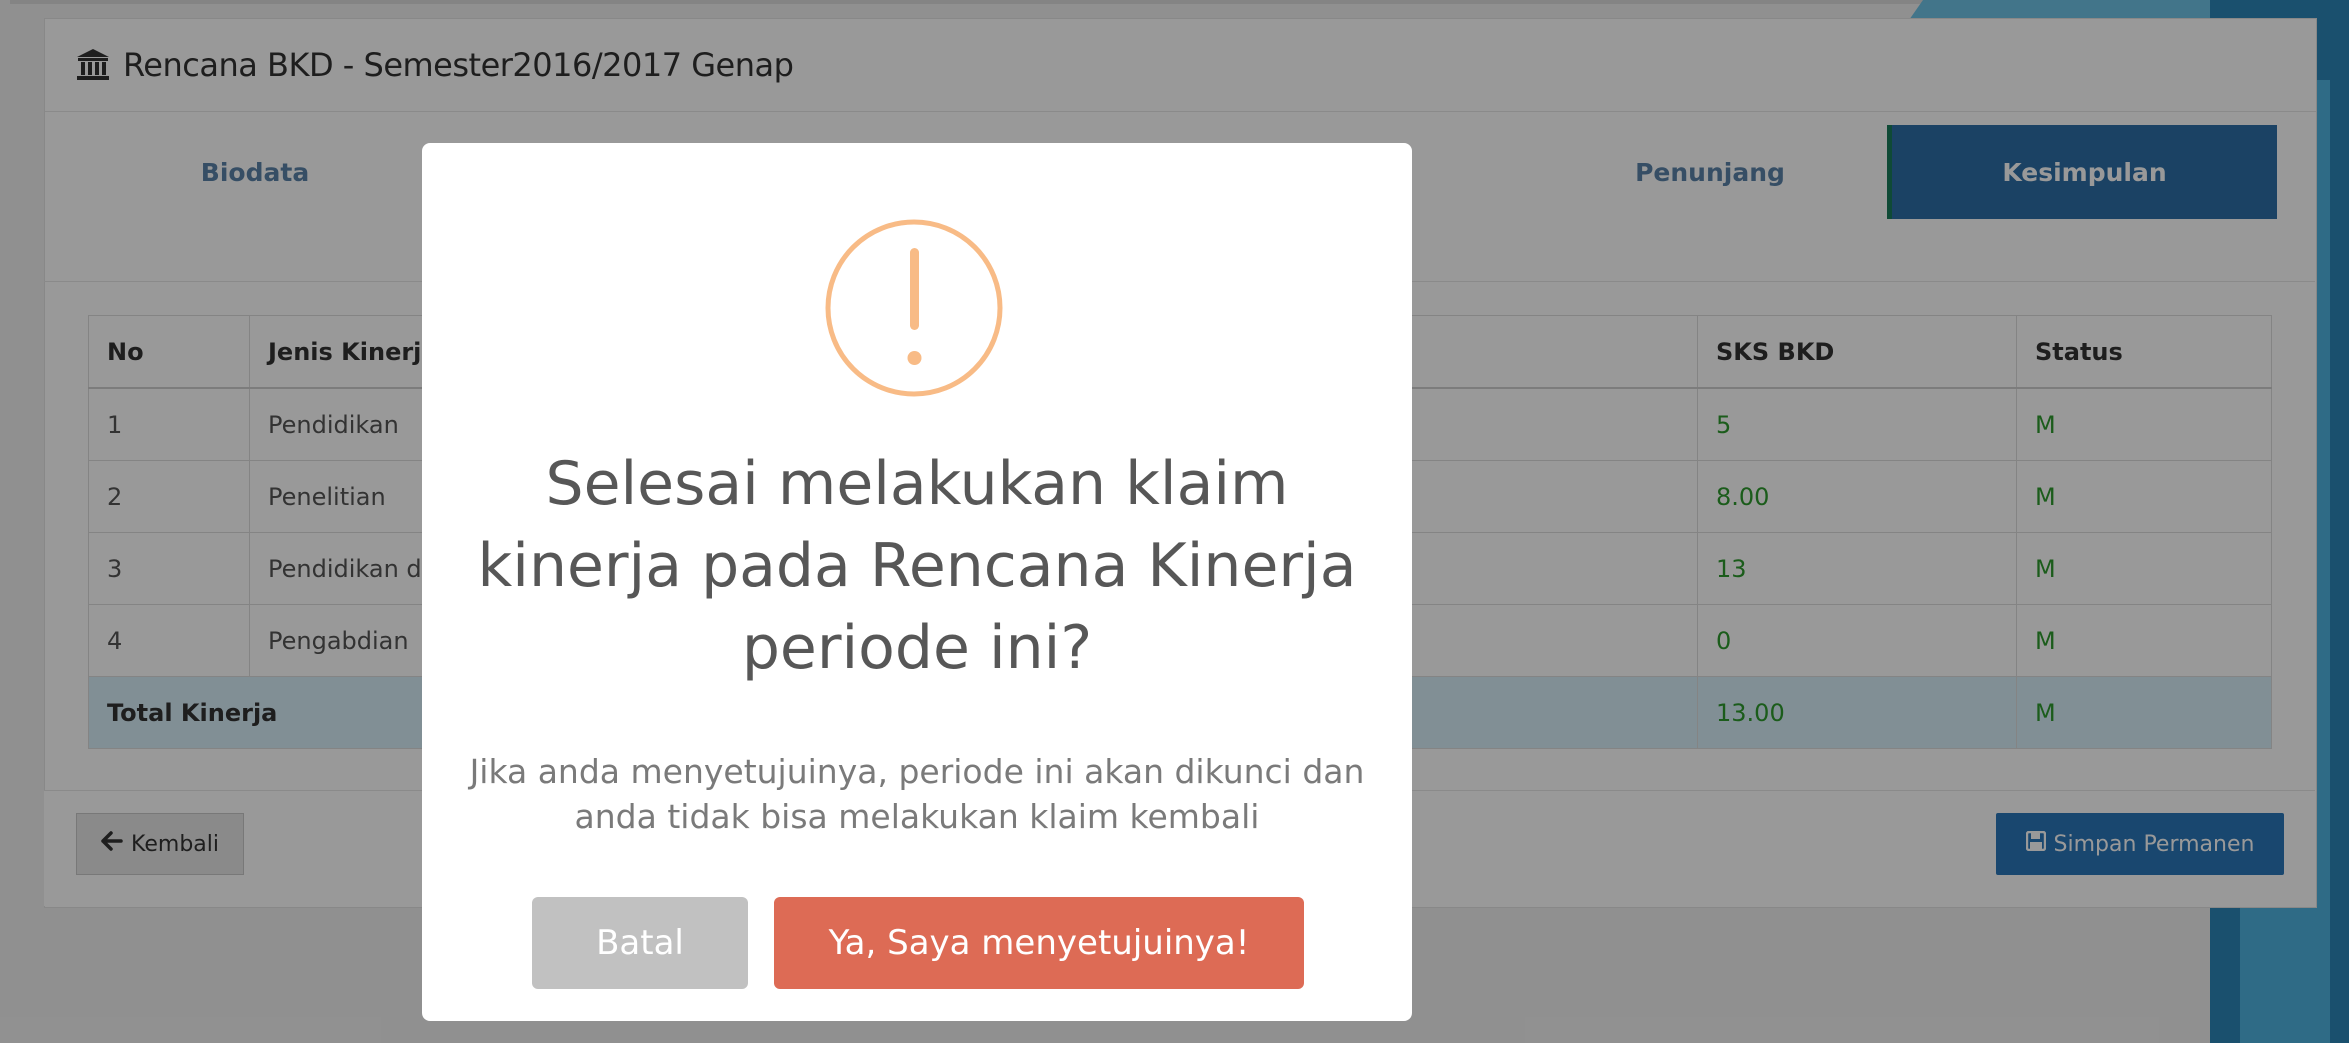  I want to click on confirm-button-label: Ya, Saya menyetujuinya!, so click(1039, 943).